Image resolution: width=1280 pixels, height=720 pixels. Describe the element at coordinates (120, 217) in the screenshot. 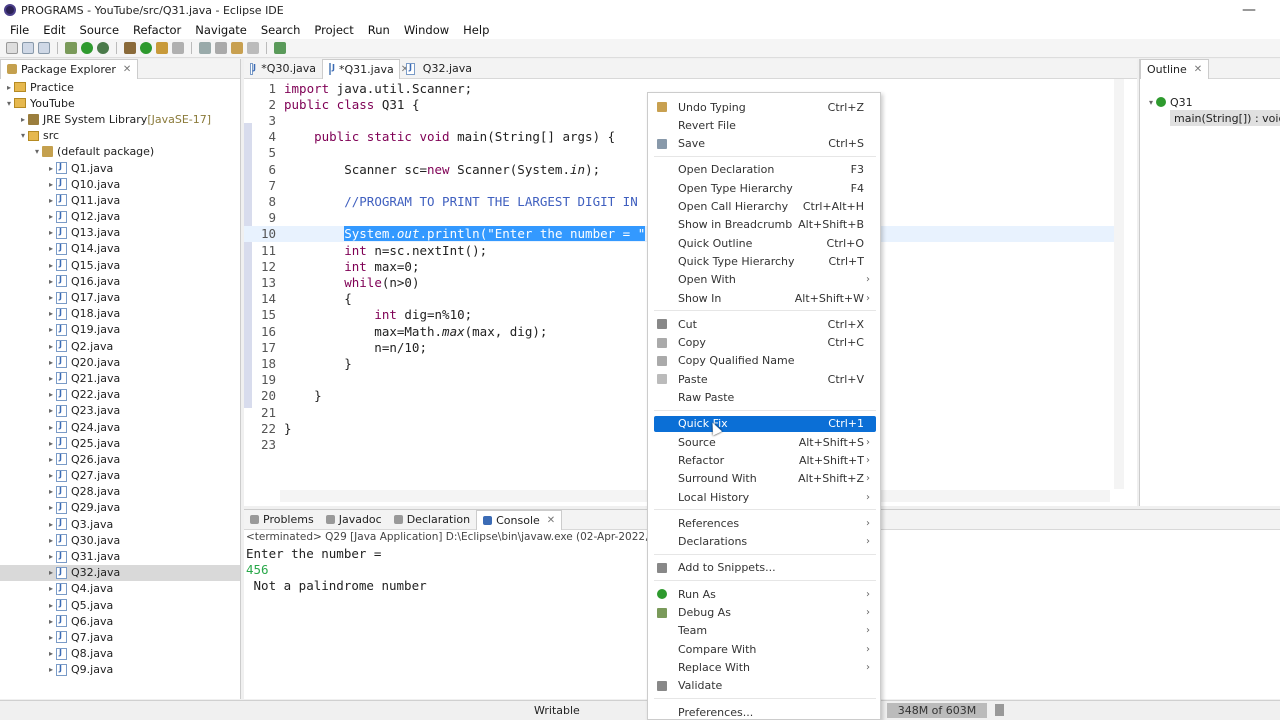

I see `tree-item: ▸ Q12.java` at that location.